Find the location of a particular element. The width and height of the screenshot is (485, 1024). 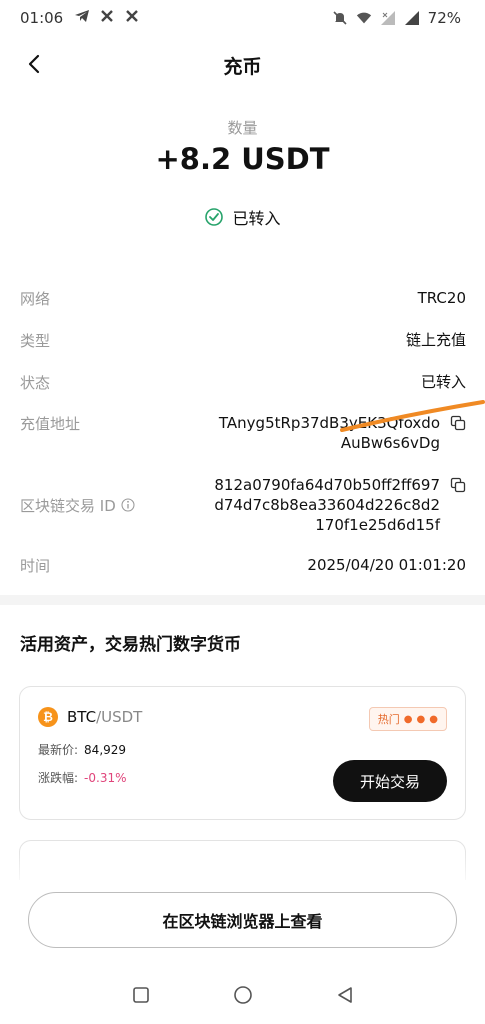

section-divider is located at coordinates (242, 600).